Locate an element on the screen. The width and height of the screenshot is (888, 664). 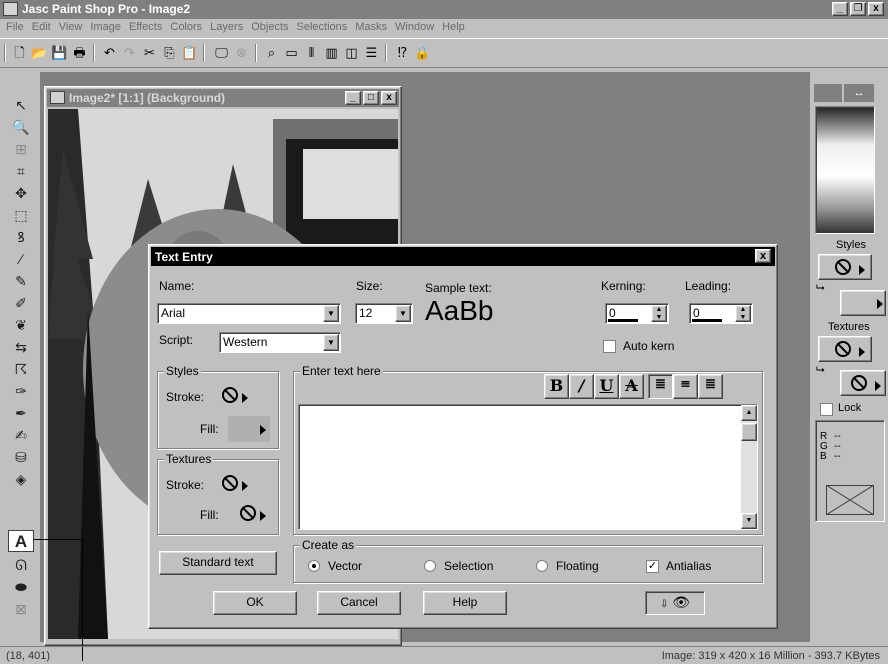
image-minimize-button: _ is located at coordinates (353, 98).